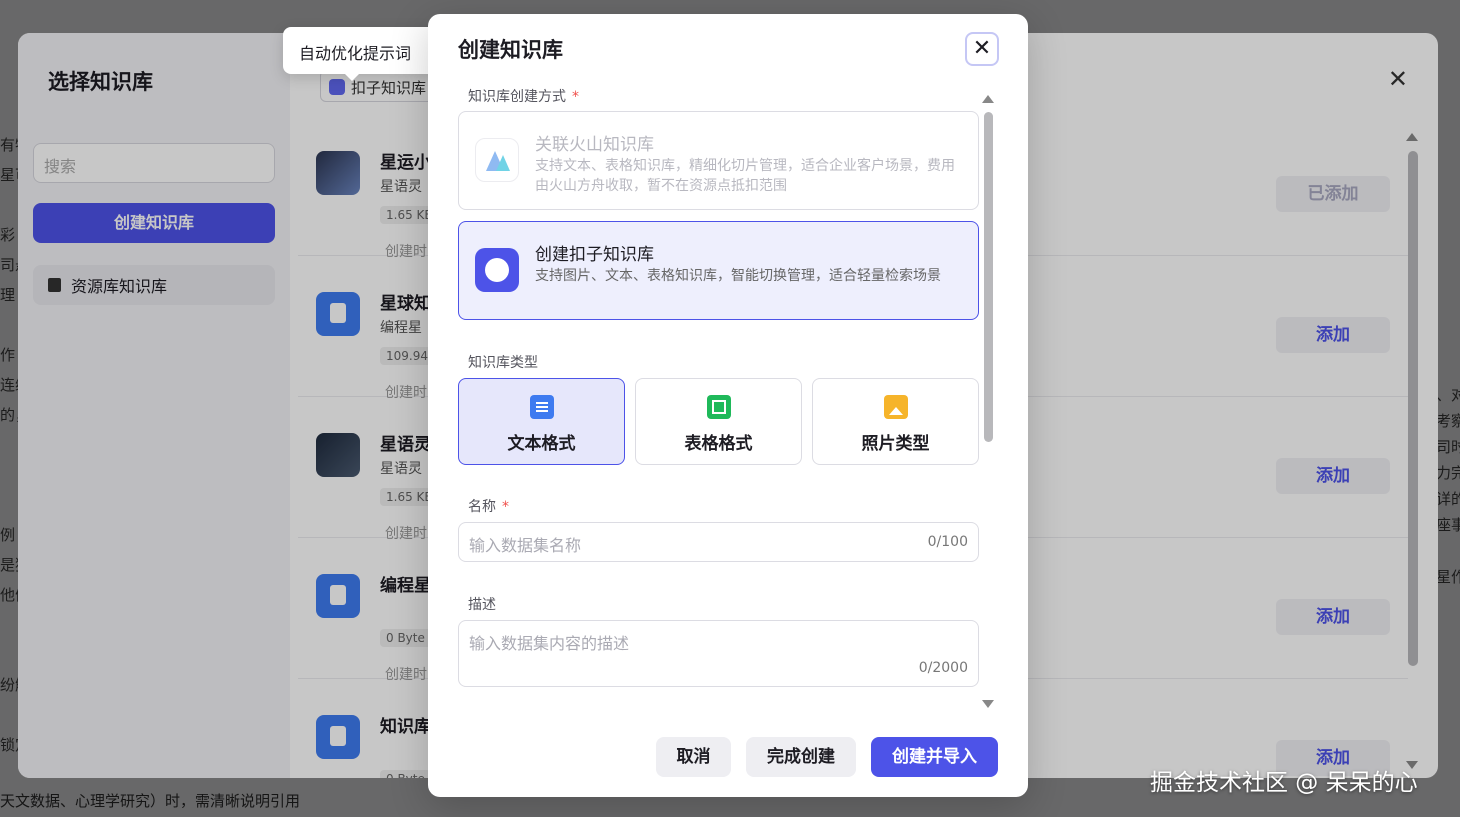 The width and height of the screenshot is (1460, 817). What do you see at coordinates (594, 145) in the screenshot?
I see `option-title: 关联火山知识库` at bounding box center [594, 145].